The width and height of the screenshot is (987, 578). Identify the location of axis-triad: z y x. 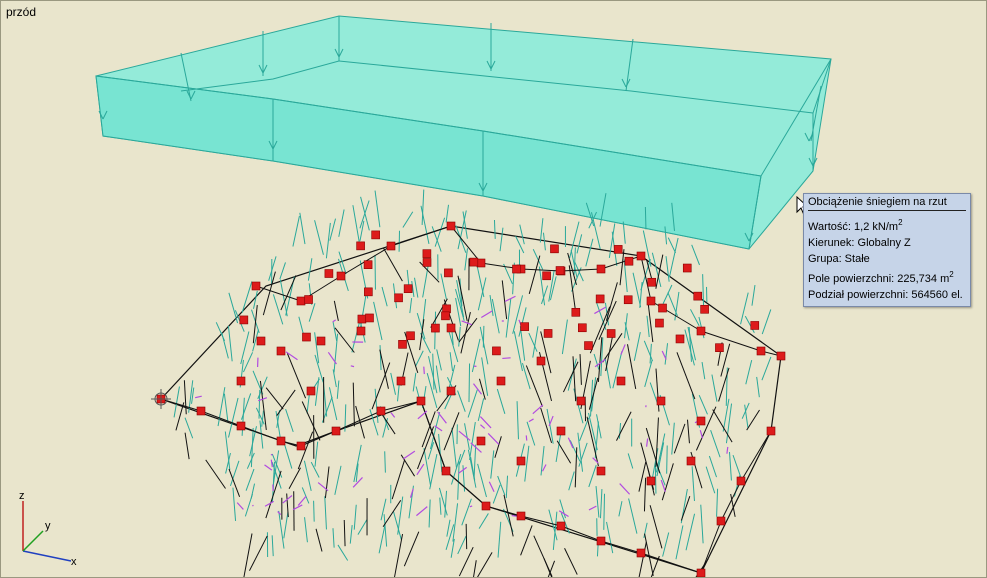
(48, 529).